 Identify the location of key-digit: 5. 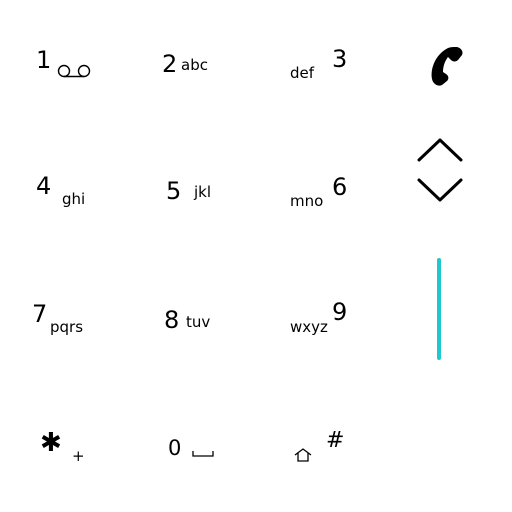
(174, 191).